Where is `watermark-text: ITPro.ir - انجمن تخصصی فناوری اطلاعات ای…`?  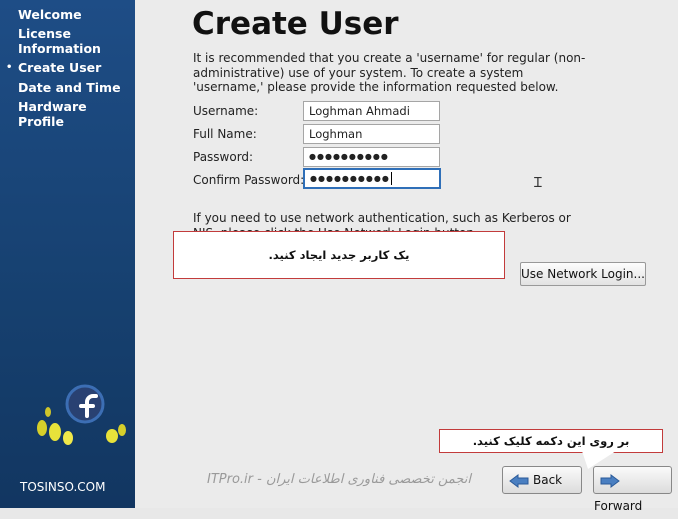
watermark-text: ITPro.ir - انجمن تخصصی فناوری اطلاعات ای… is located at coordinates (339, 479).